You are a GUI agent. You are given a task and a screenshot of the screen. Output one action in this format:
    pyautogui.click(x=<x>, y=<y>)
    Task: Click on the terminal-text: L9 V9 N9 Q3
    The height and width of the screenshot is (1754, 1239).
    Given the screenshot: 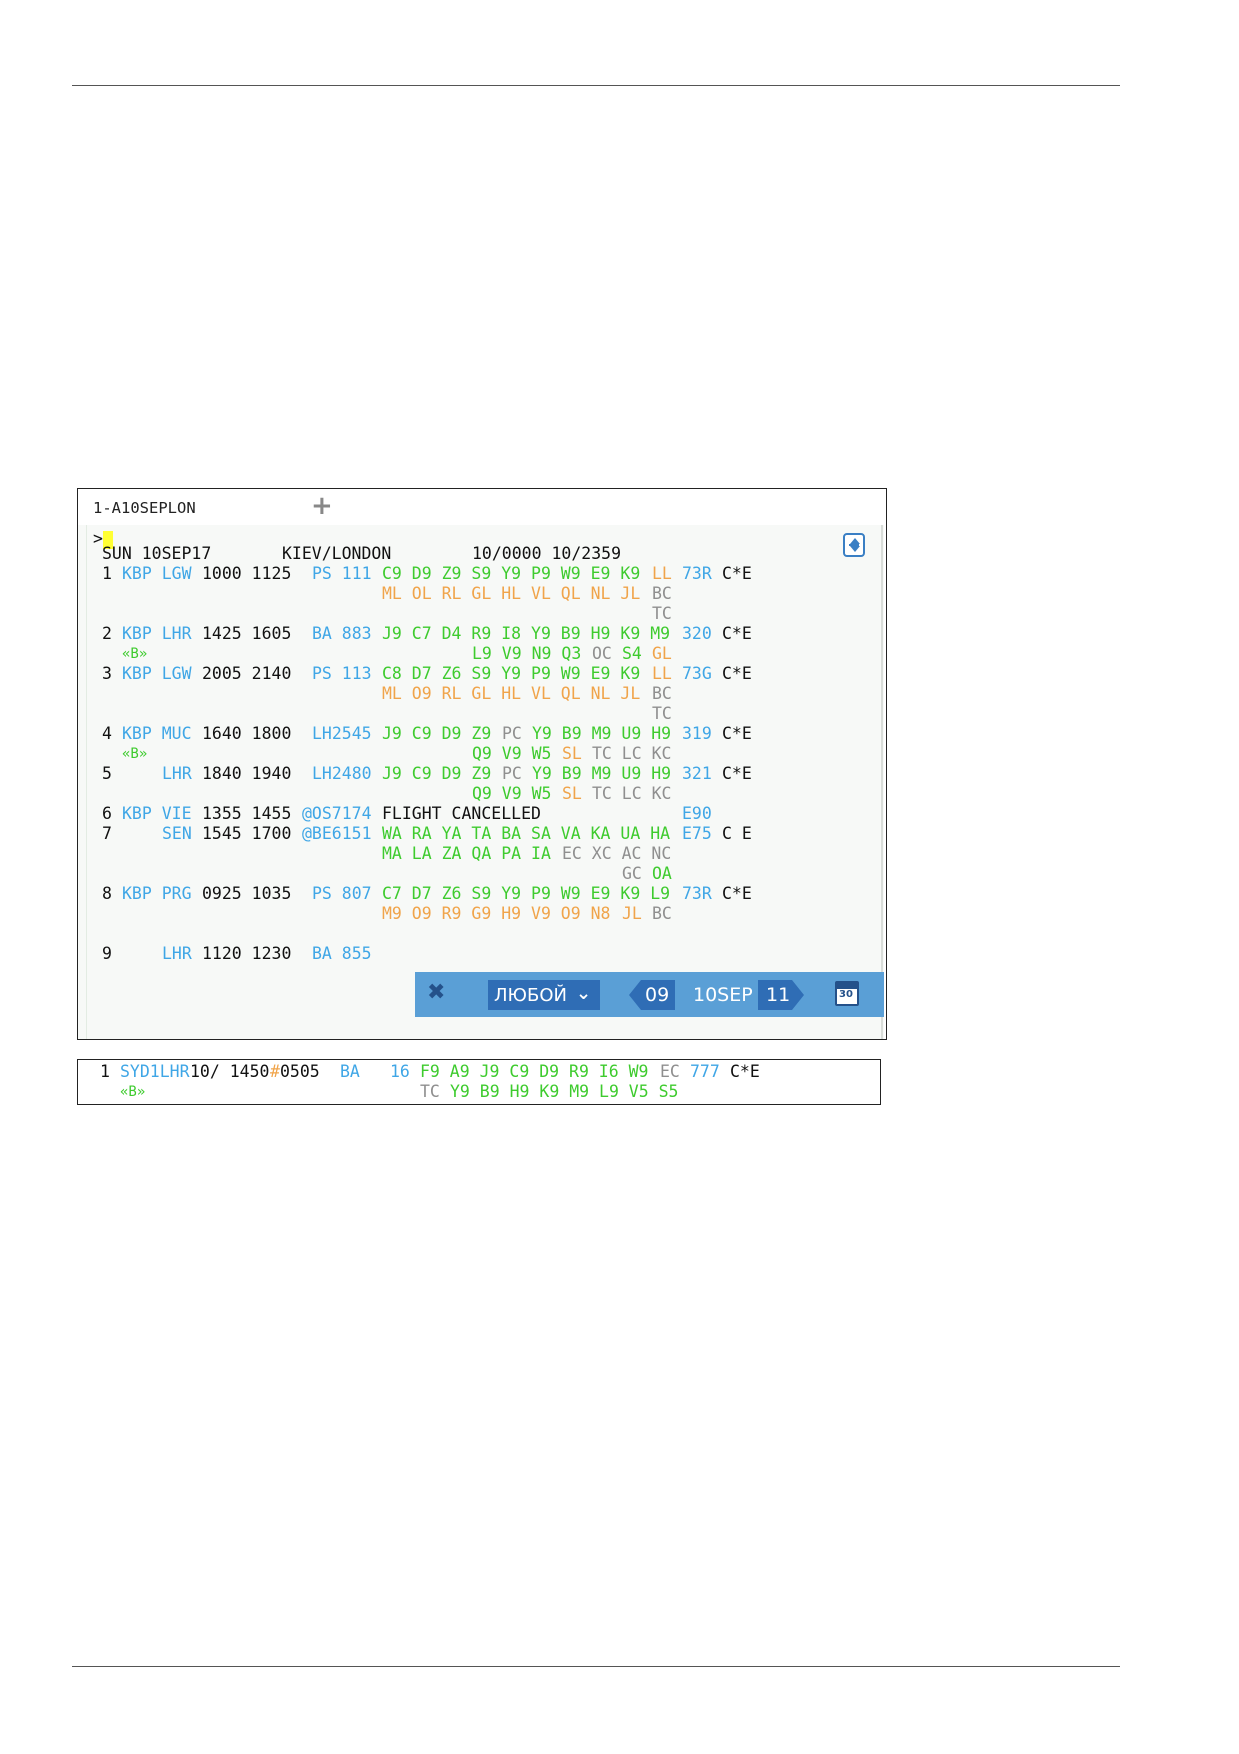 What is the action you would take?
    pyautogui.click(x=527, y=653)
    